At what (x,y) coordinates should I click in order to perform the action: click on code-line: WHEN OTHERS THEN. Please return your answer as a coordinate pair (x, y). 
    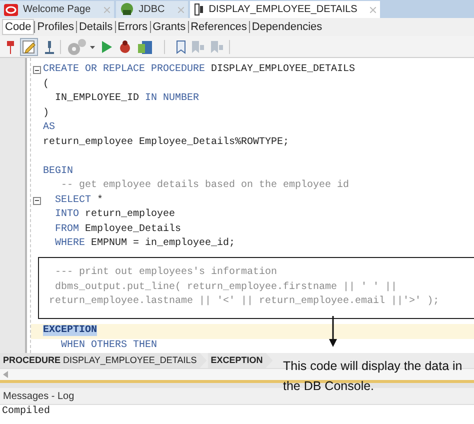
    Looking at the image, I should click on (109, 345).